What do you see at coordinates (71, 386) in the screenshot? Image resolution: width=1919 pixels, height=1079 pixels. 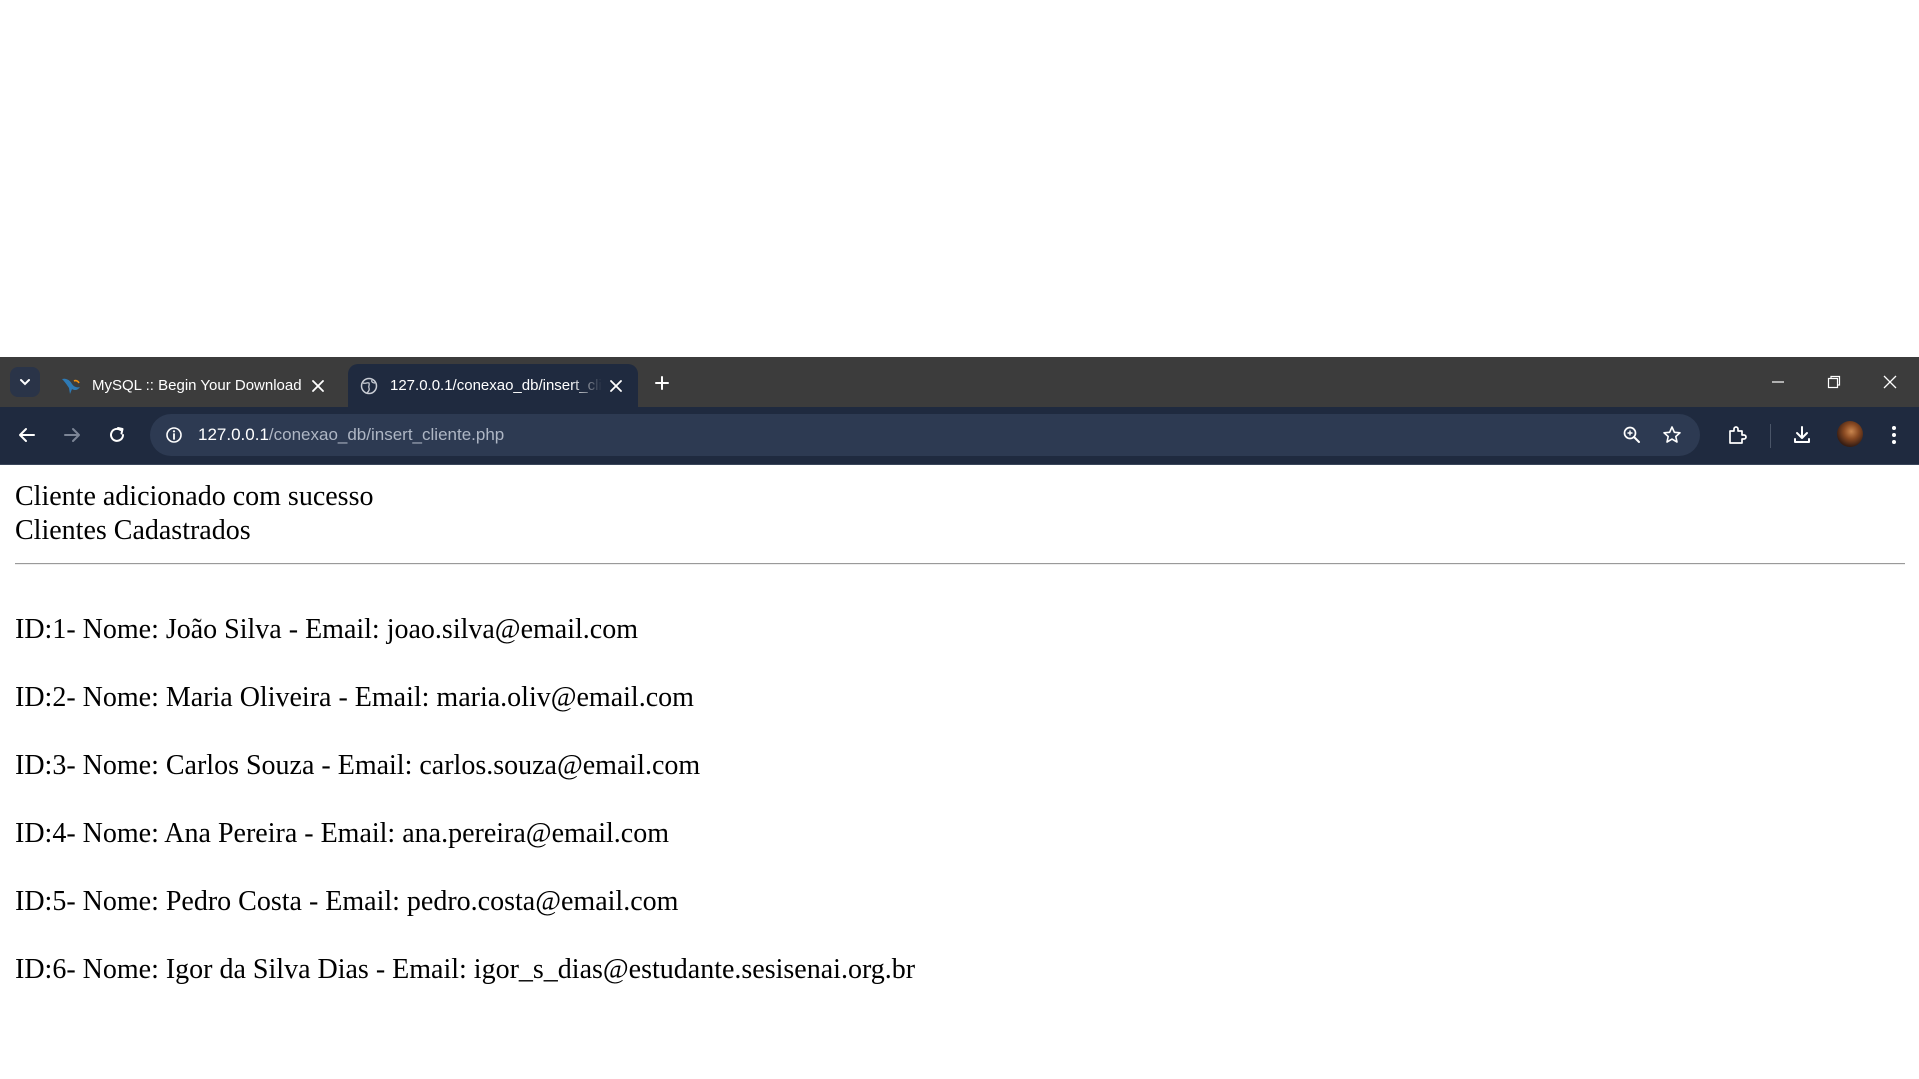 I see `mysql-dolphin-icon` at bounding box center [71, 386].